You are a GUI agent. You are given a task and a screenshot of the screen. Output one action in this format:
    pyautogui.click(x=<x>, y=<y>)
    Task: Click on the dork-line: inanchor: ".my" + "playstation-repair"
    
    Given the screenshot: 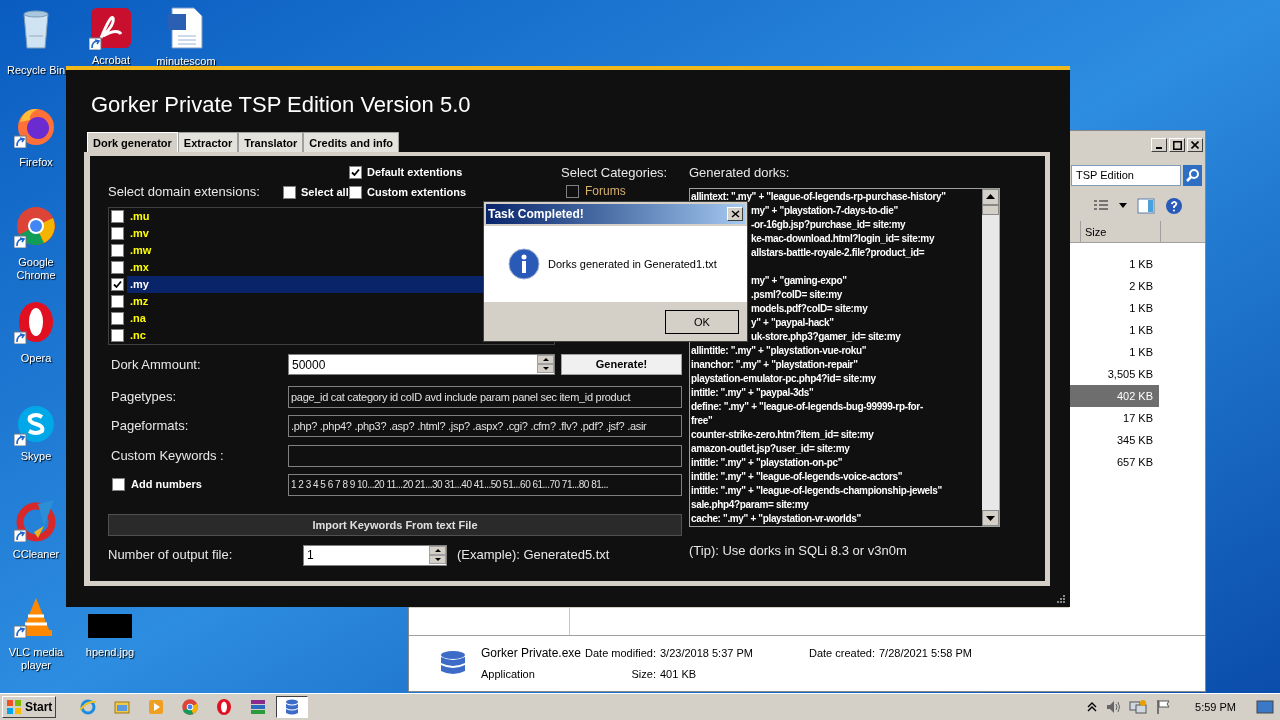 What is the action you would take?
    pyautogui.click(x=774, y=365)
    